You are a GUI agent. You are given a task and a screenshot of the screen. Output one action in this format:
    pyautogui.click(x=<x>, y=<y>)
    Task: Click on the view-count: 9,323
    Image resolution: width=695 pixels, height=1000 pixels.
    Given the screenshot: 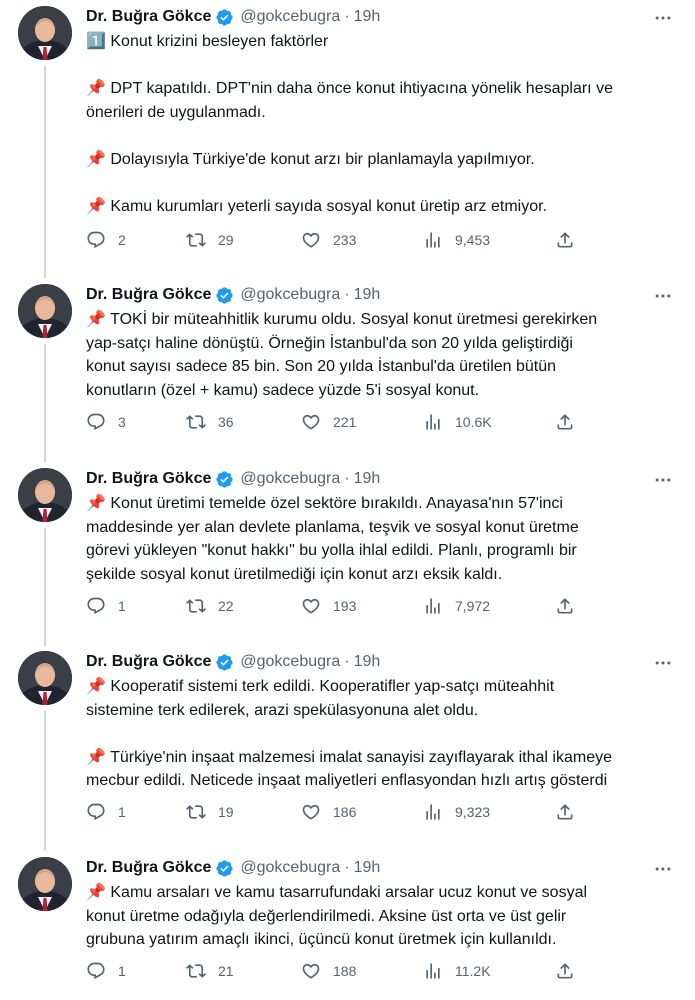 What is the action you would take?
    pyautogui.click(x=473, y=812)
    